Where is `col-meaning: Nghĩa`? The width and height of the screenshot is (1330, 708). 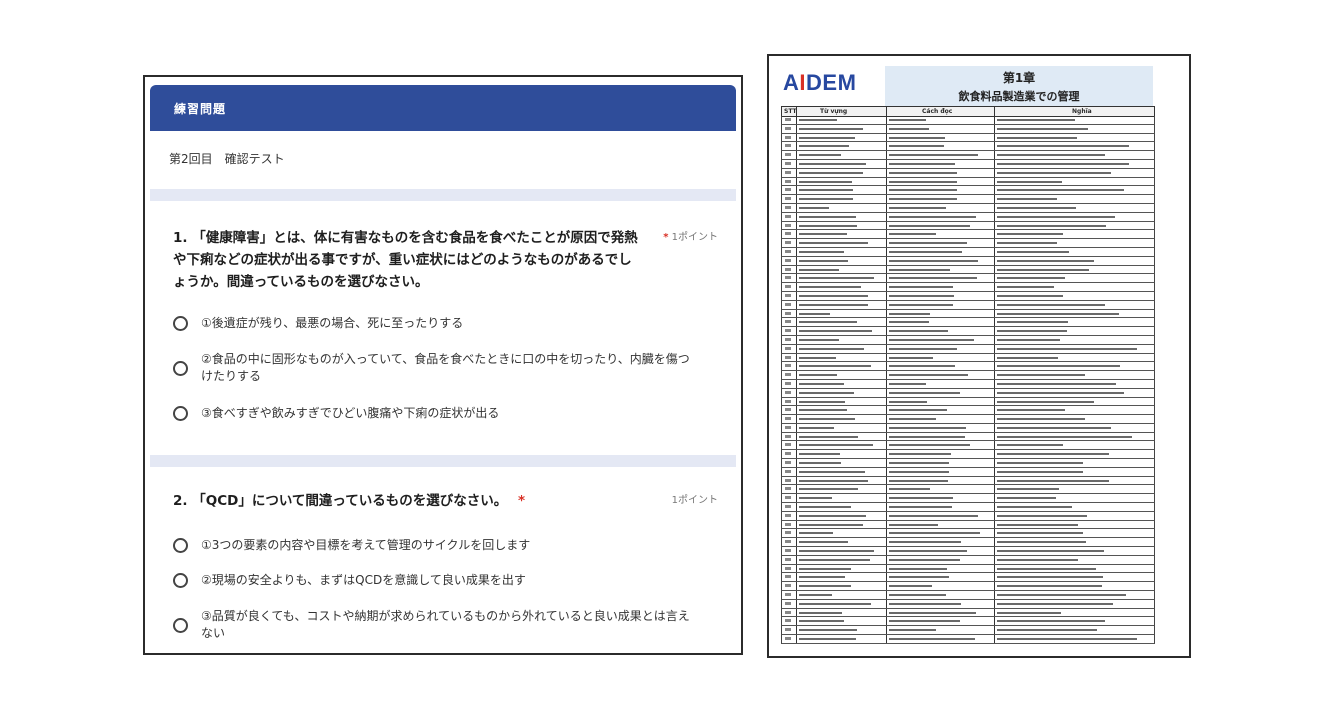
col-meaning: Nghĩa is located at coordinates (1082, 111).